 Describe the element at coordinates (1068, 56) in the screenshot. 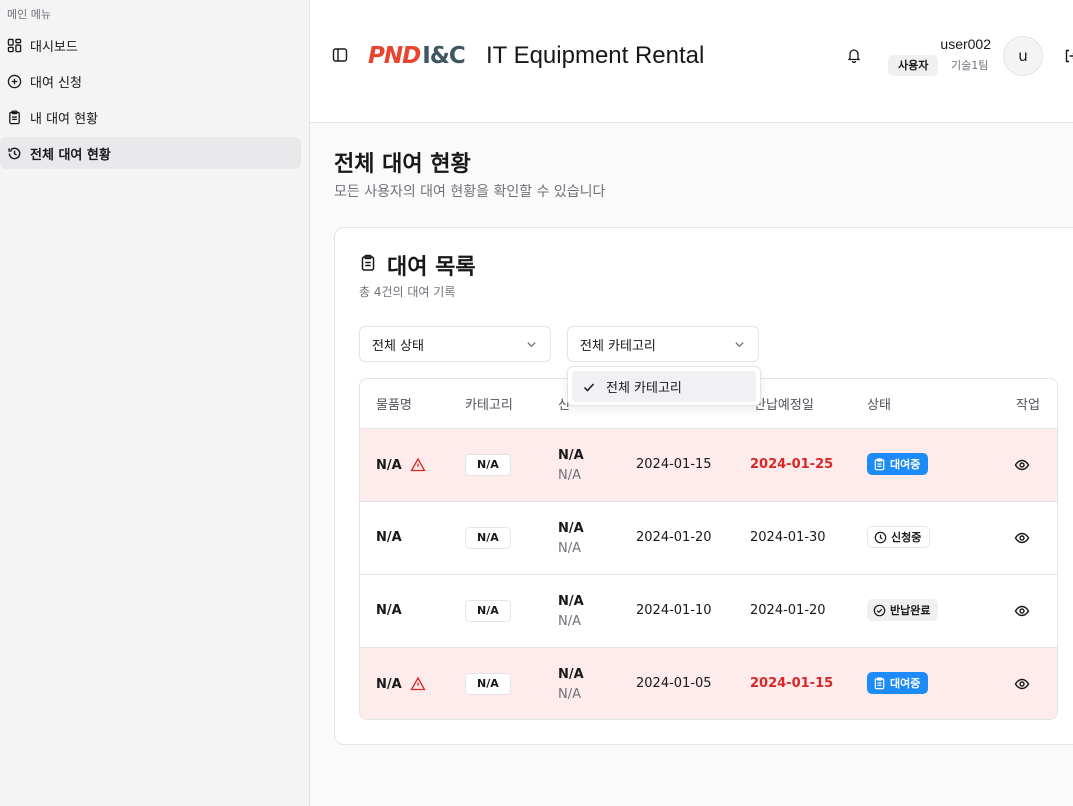

I see `logout-icon` at that location.